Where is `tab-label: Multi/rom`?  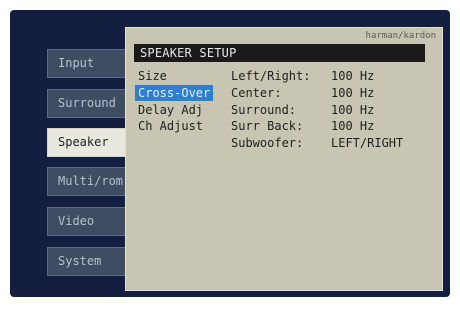 tab-label: Multi/rom is located at coordinates (91, 181).